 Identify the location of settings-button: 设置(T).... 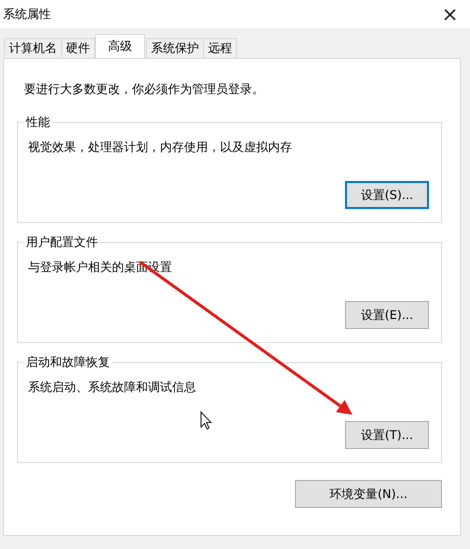
(387, 435).